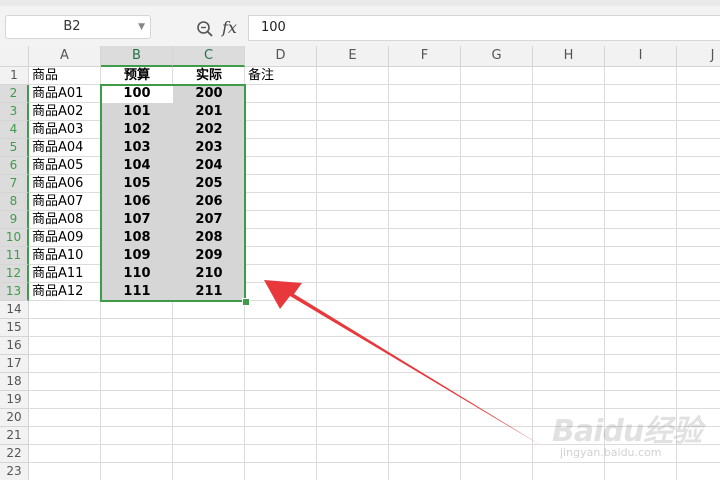 This screenshot has width=720, height=480. I want to click on watermark: Baidu经验 jingyan.baidu.com, so click(636, 435).